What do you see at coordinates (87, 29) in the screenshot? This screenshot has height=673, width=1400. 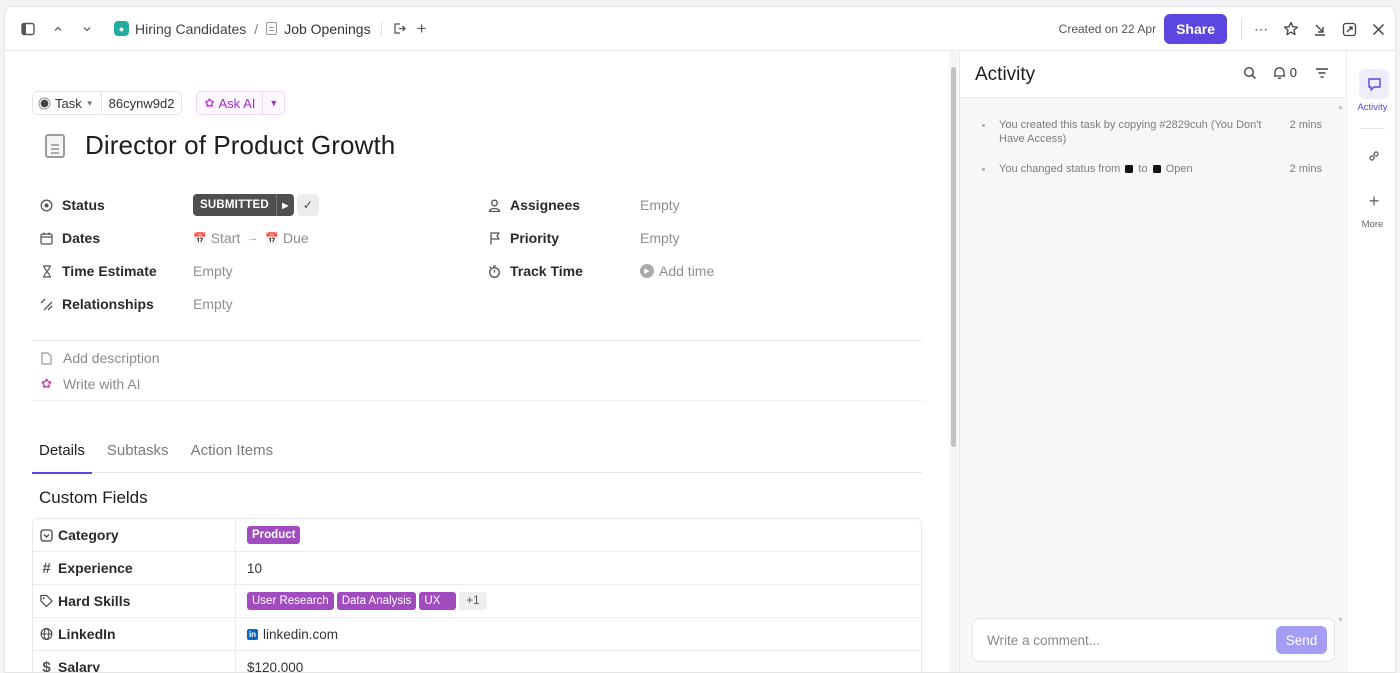 I see `chevron-down-icon` at bounding box center [87, 29].